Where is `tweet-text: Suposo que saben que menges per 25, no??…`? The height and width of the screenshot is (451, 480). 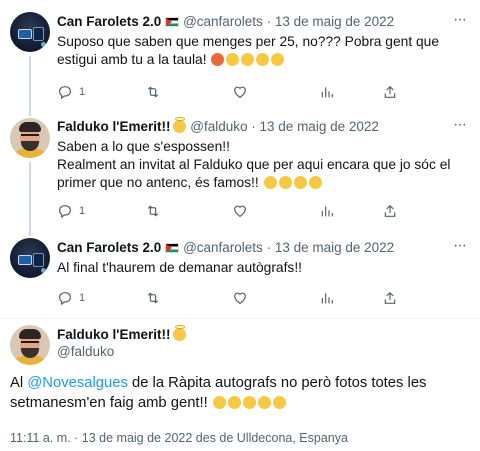
tweet-text: Suposo que saben que menges per 25, no??… is located at coordinates (248, 50).